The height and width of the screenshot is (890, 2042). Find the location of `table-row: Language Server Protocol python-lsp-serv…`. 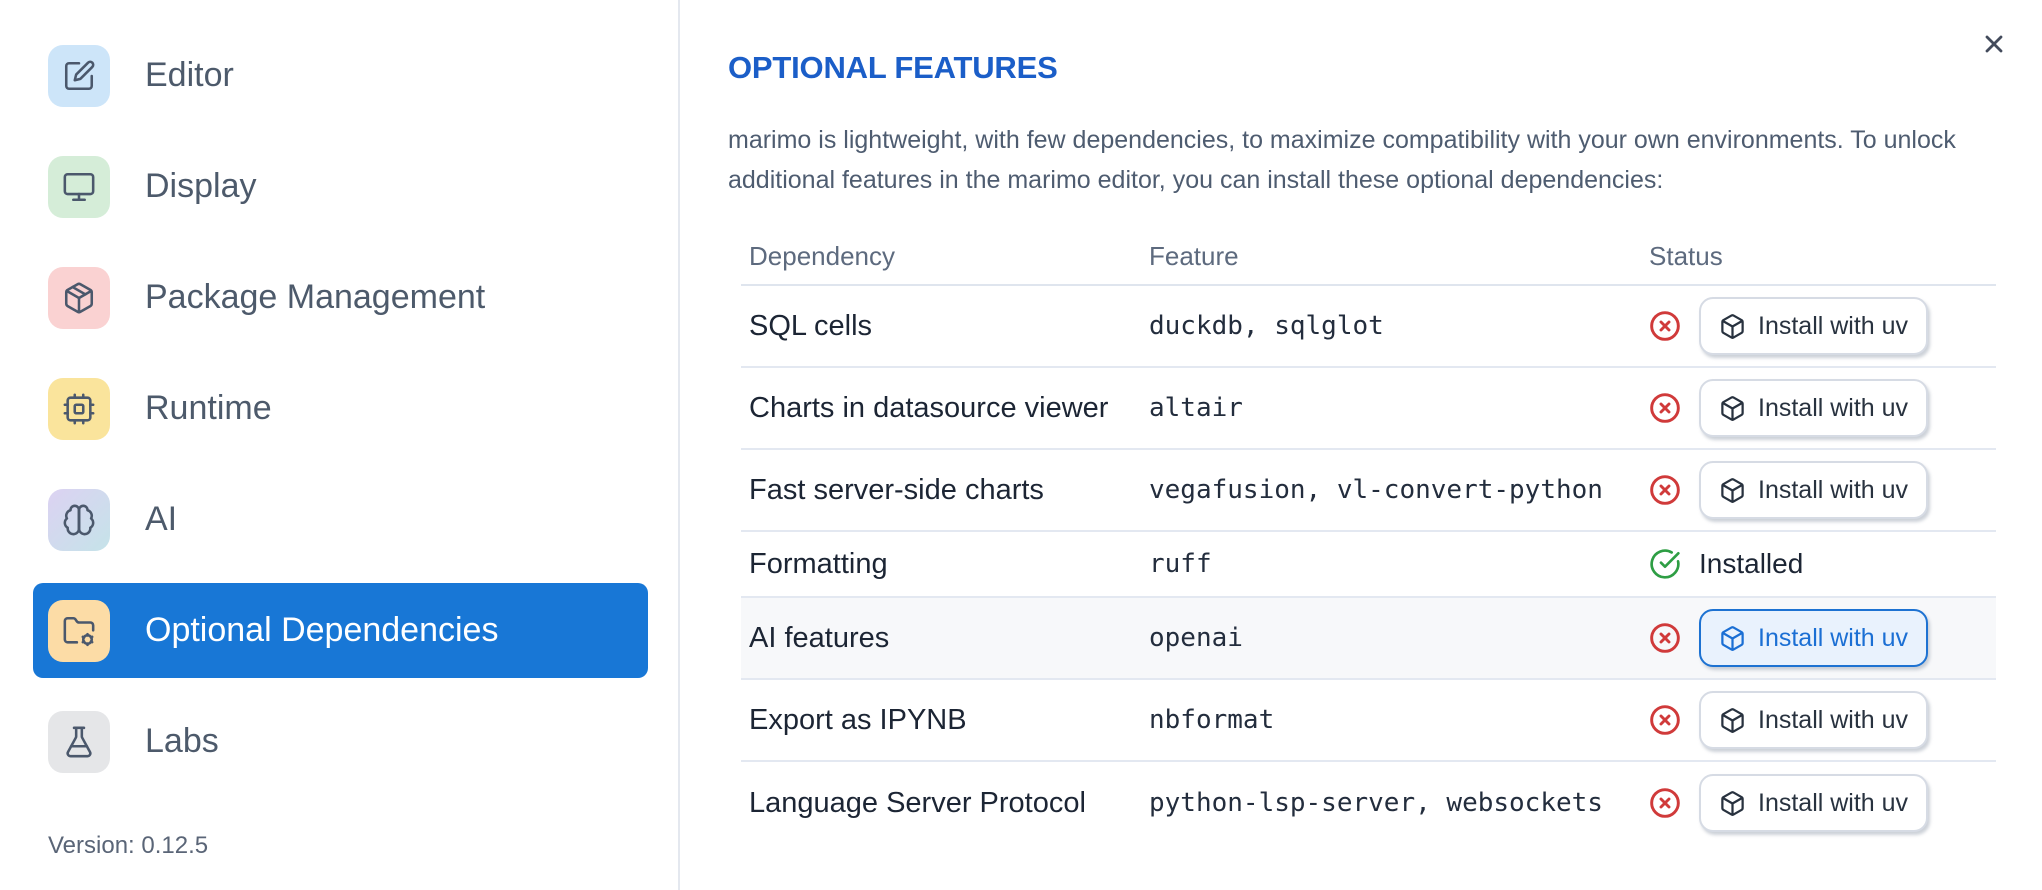

table-row: Language Server Protocol python-lsp-serv… is located at coordinates (1368, 803).